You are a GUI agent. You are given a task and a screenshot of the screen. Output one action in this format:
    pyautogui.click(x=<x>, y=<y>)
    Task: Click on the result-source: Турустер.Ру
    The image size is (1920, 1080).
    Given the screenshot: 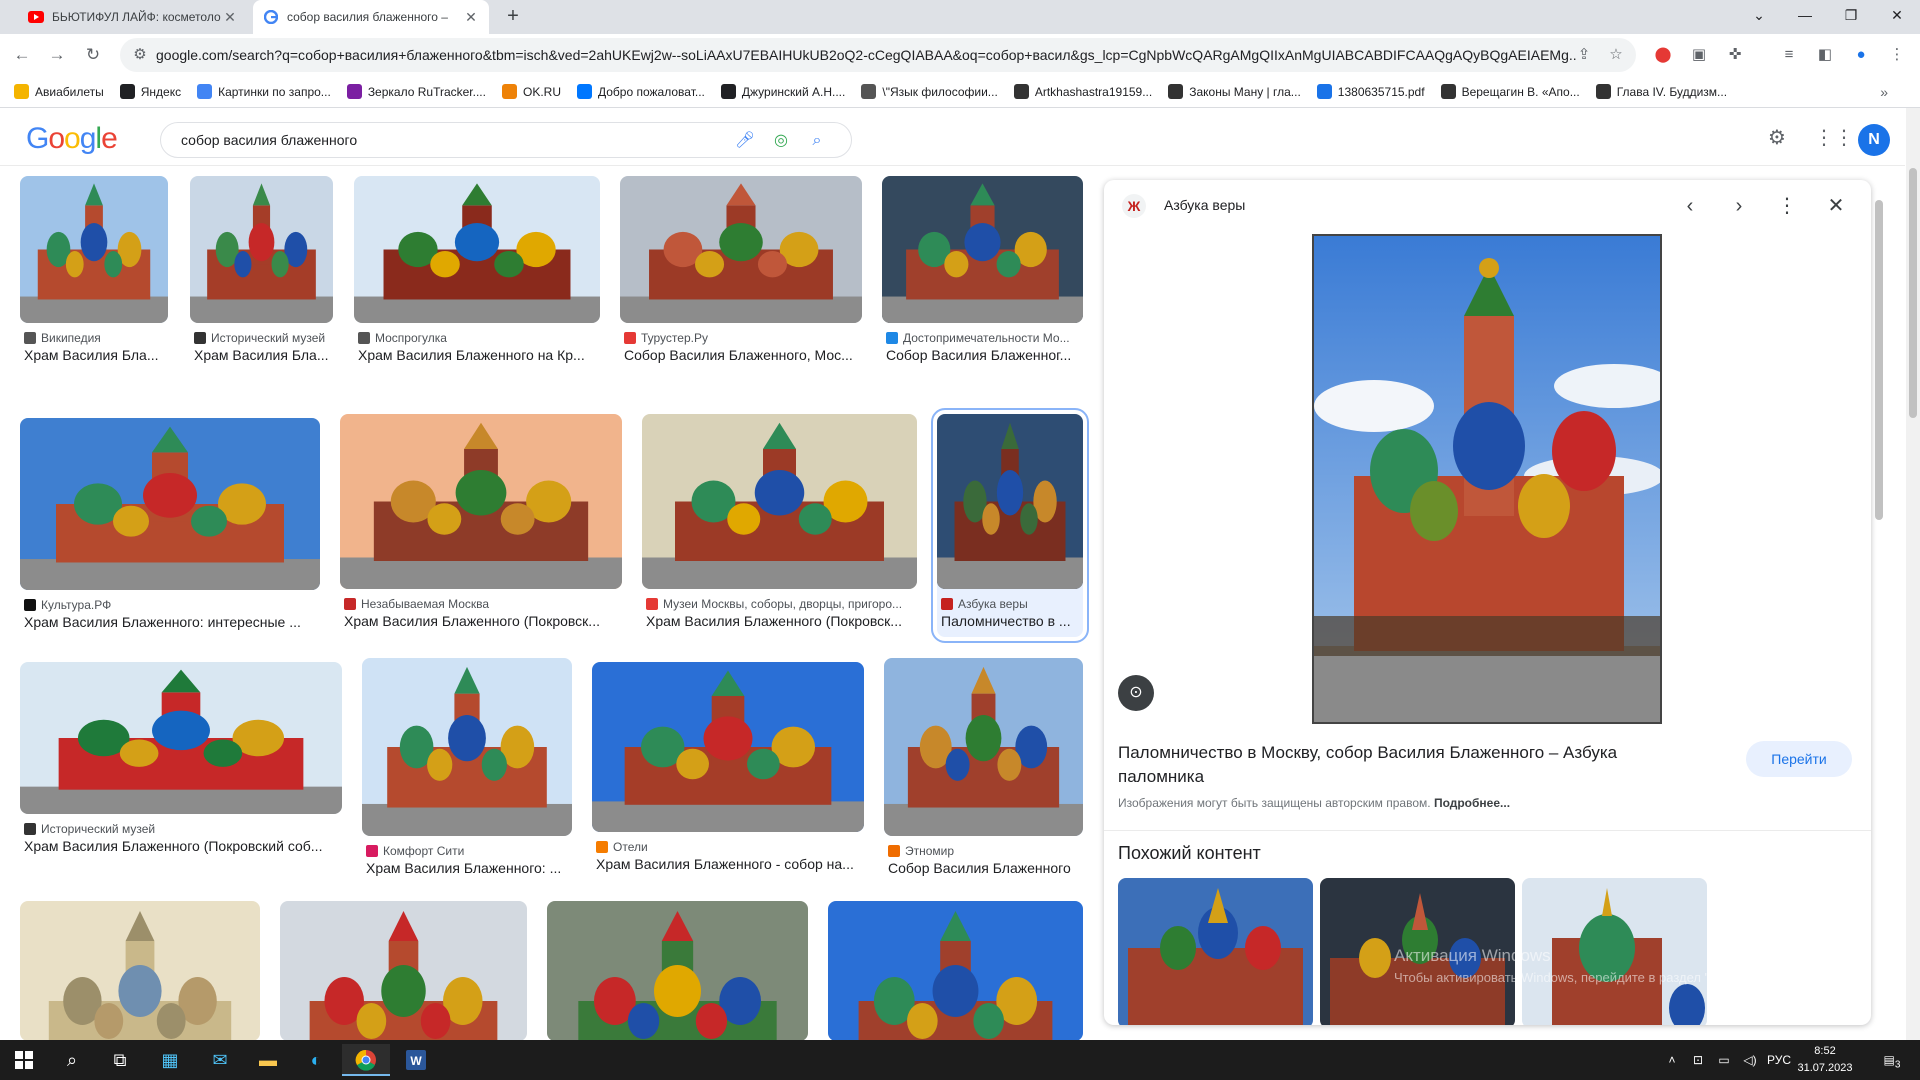 What is the action you would take?
    pyautogui.click(x=742, y=338)
    